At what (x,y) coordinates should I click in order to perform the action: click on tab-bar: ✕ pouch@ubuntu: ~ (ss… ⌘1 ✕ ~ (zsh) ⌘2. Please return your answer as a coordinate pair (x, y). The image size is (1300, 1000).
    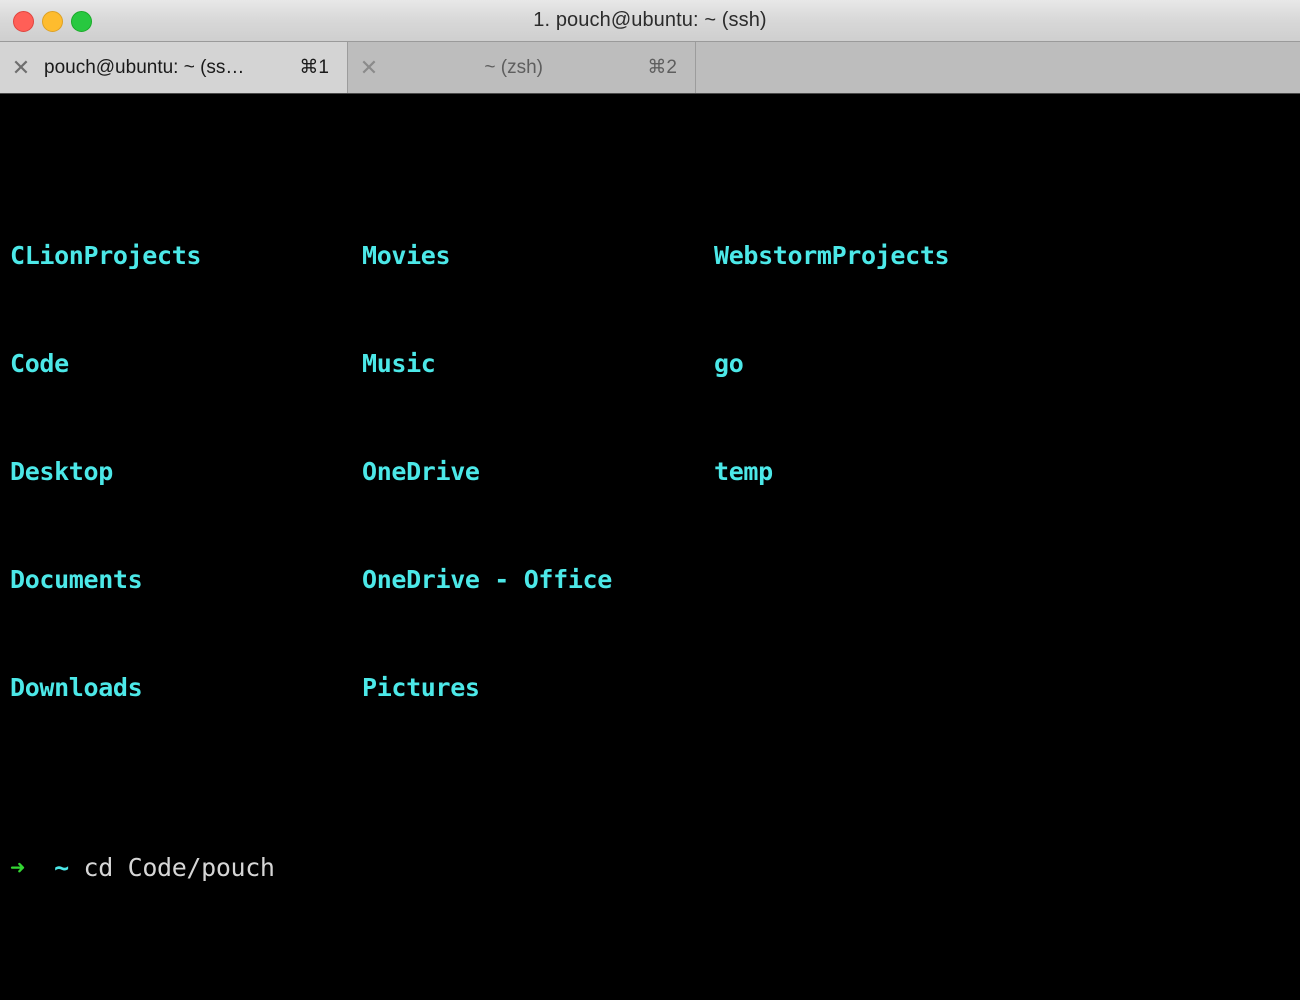
    Looking at the image, I should click on (650, 68).